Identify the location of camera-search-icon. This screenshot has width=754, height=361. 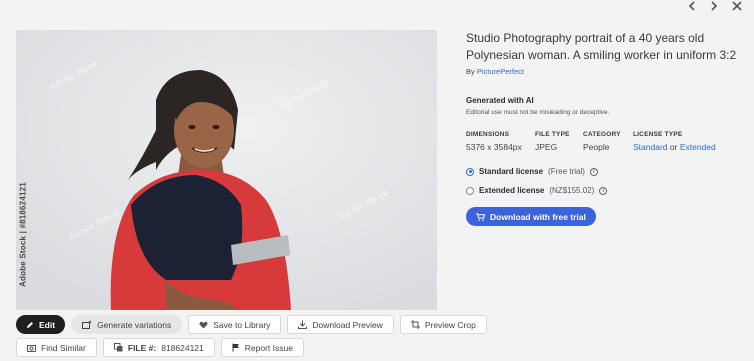
(31, 348).